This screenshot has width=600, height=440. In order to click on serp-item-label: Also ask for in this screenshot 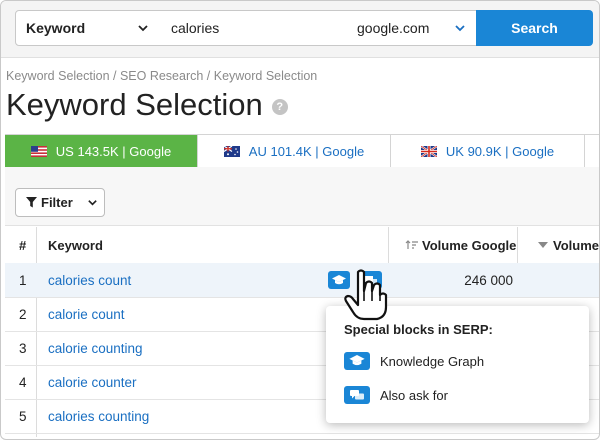, I will do `click(414, 395)`.